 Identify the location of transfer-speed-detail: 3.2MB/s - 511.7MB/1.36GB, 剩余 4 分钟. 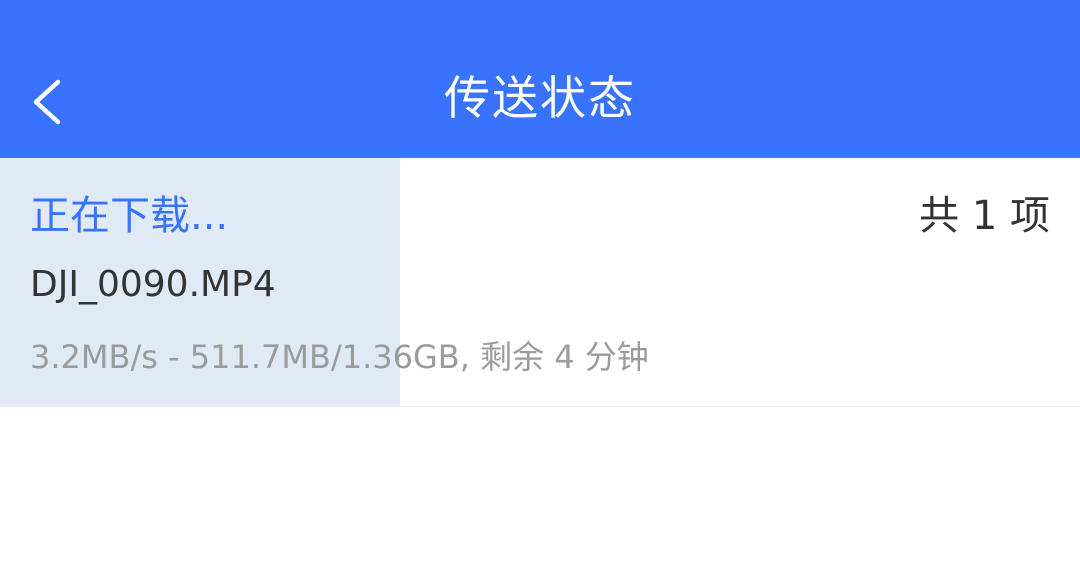
(339, 357).